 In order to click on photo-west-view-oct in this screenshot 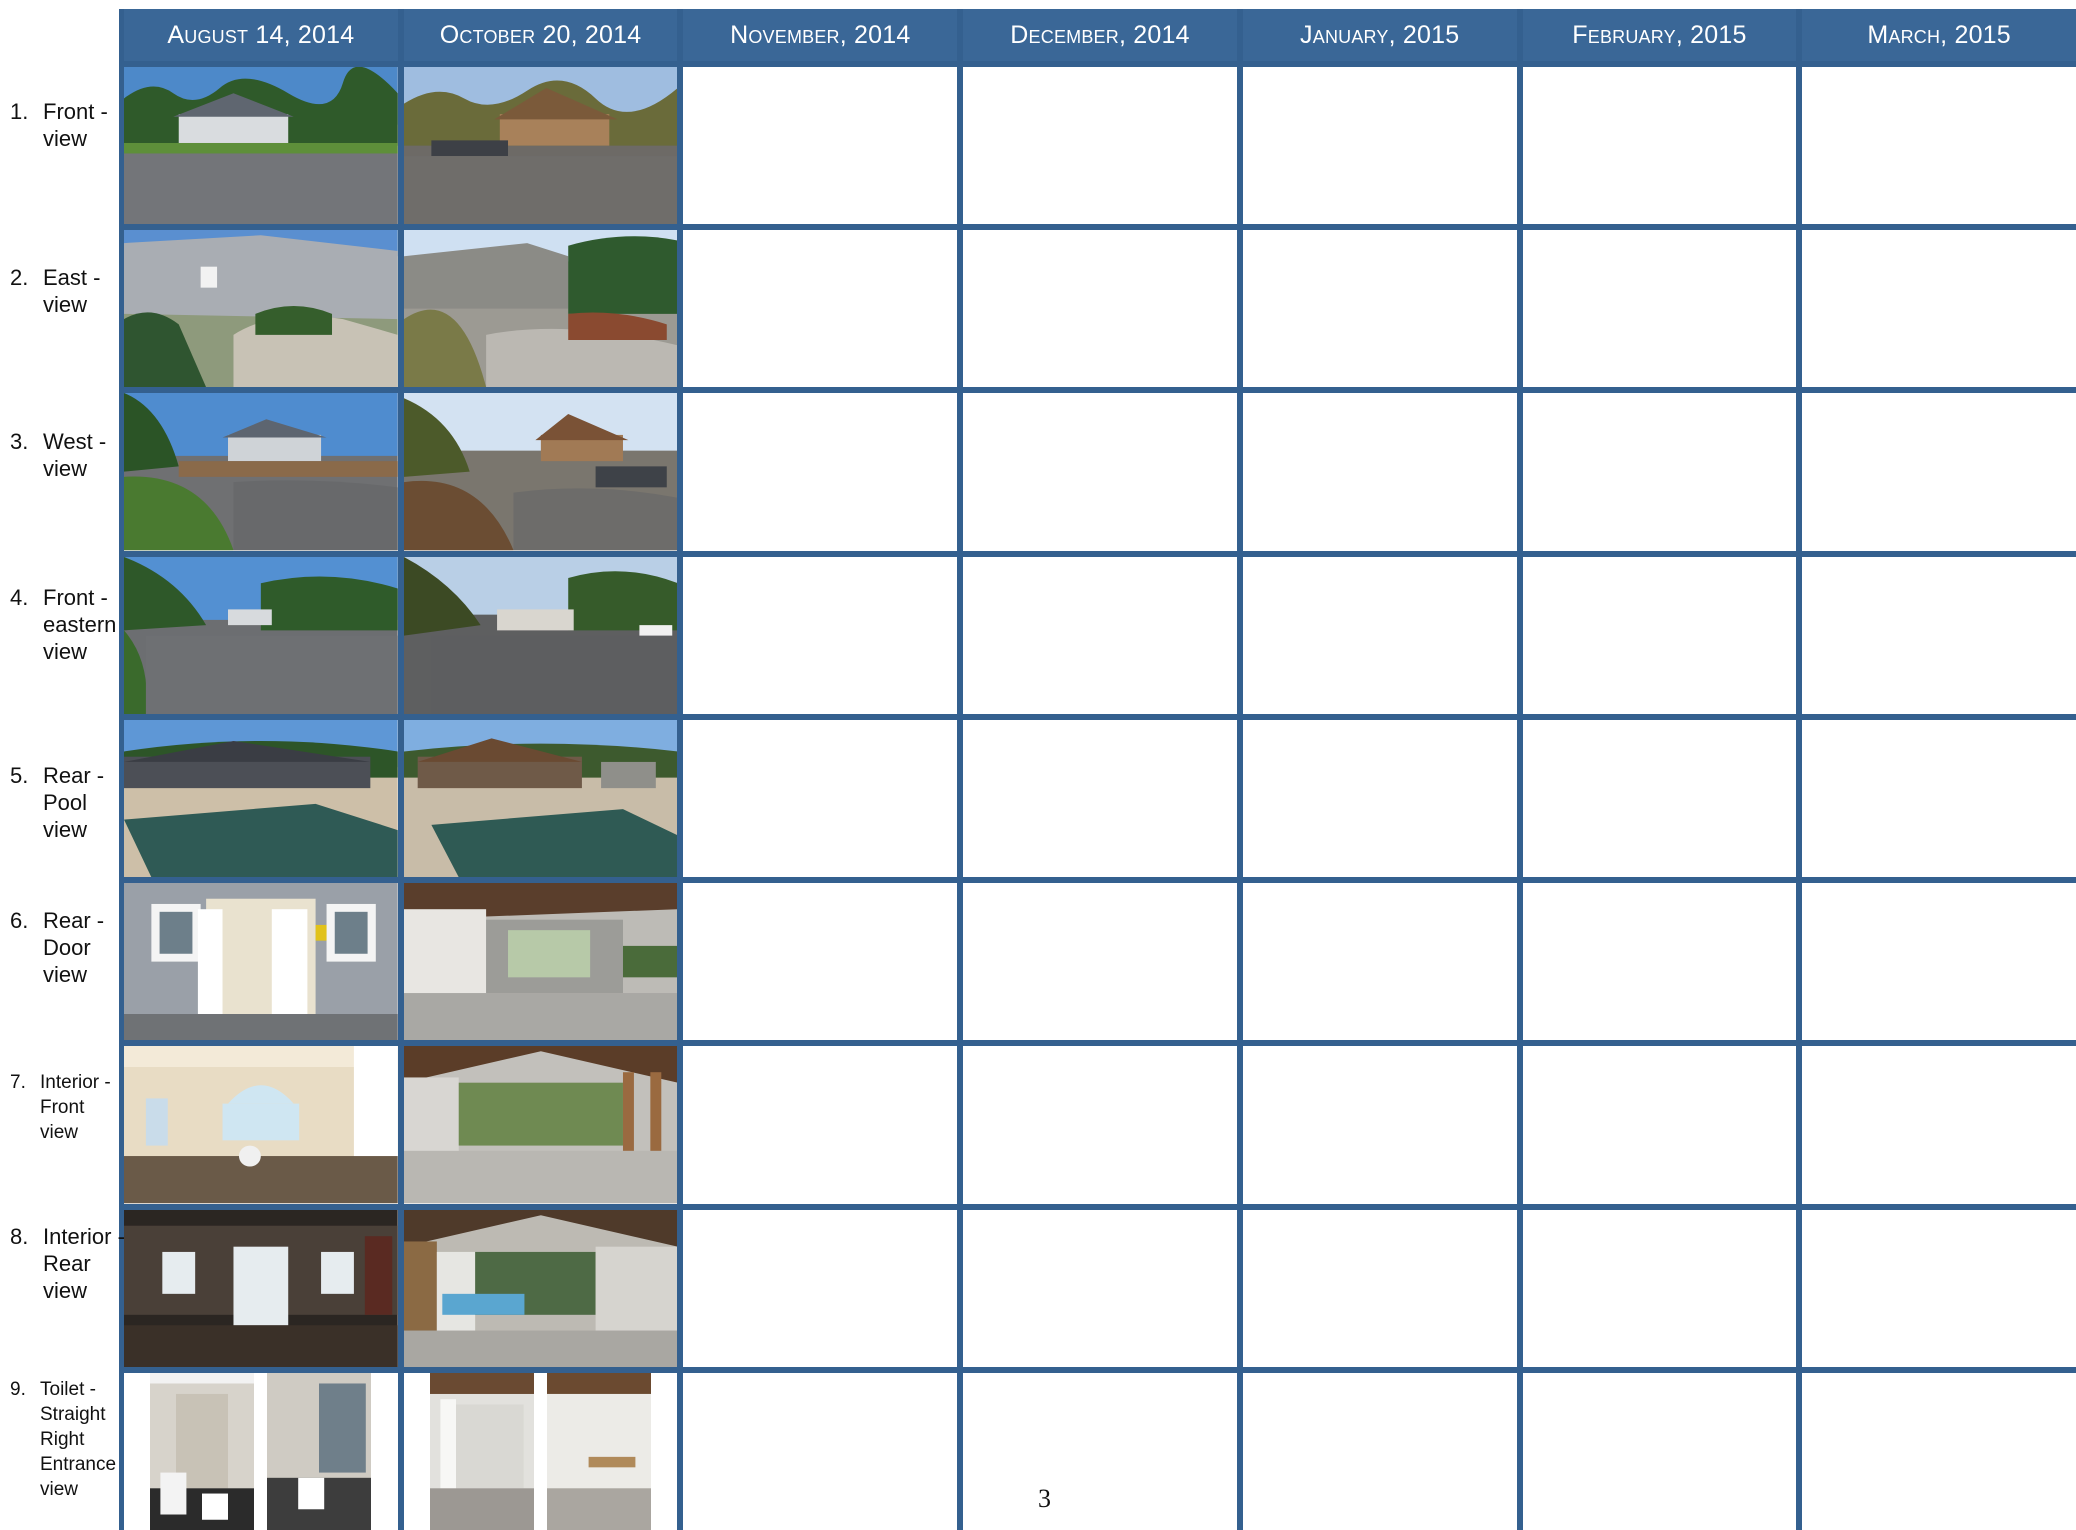, I will do `click(540, 472)`.